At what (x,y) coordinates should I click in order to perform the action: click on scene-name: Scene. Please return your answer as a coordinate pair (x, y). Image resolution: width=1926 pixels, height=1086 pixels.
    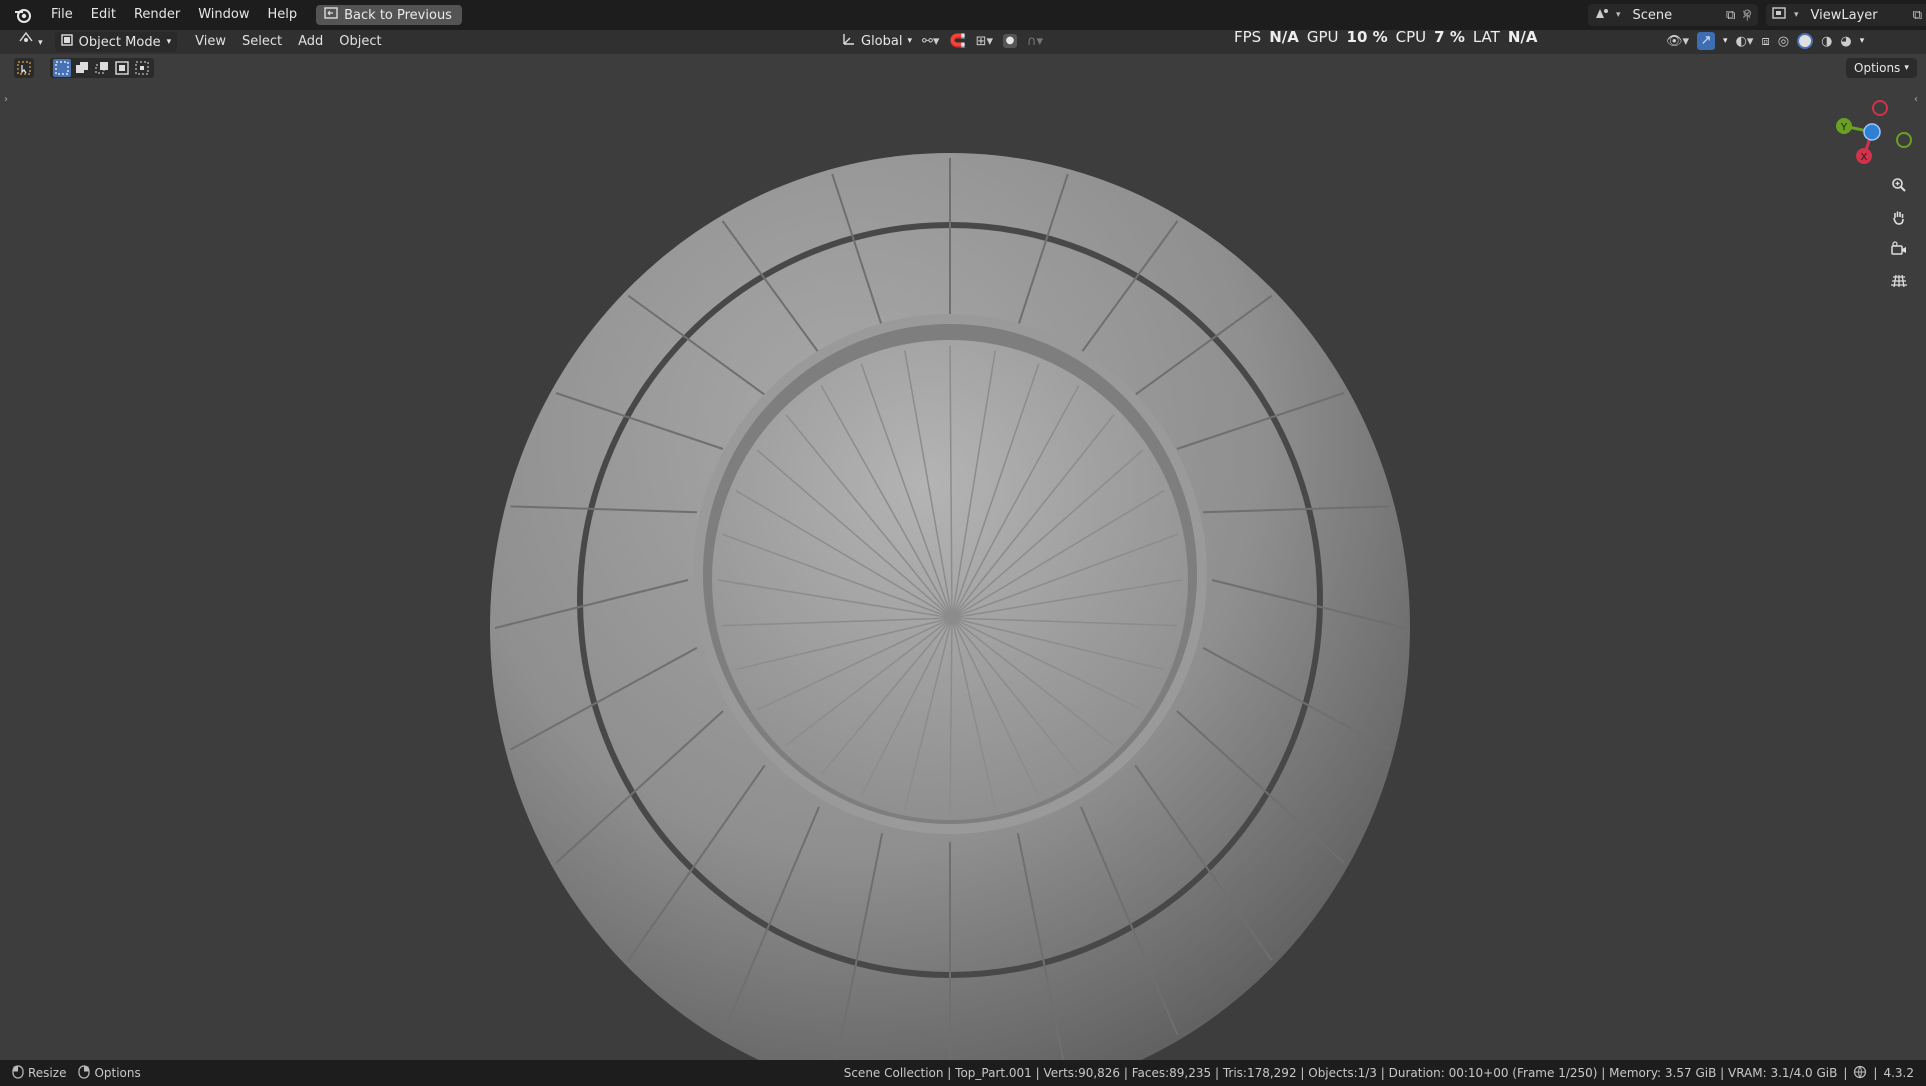
    Looking at the image, I should click on (1652, 15).